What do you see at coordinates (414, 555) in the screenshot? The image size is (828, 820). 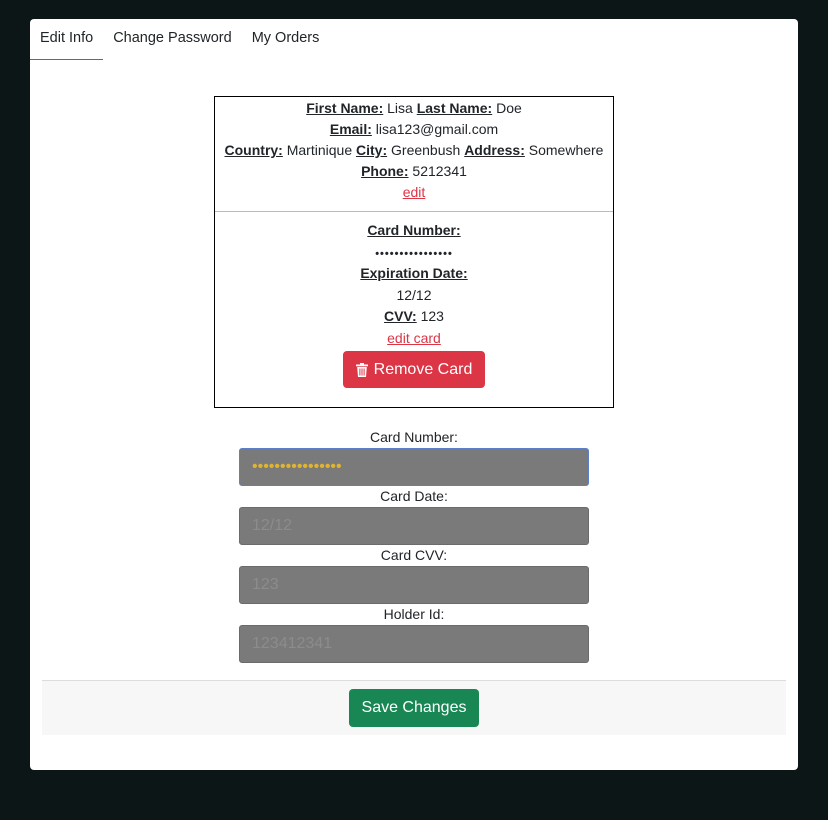 I see `card-cvv-field-label: Card CVV:` at bounding box center [414, 555].